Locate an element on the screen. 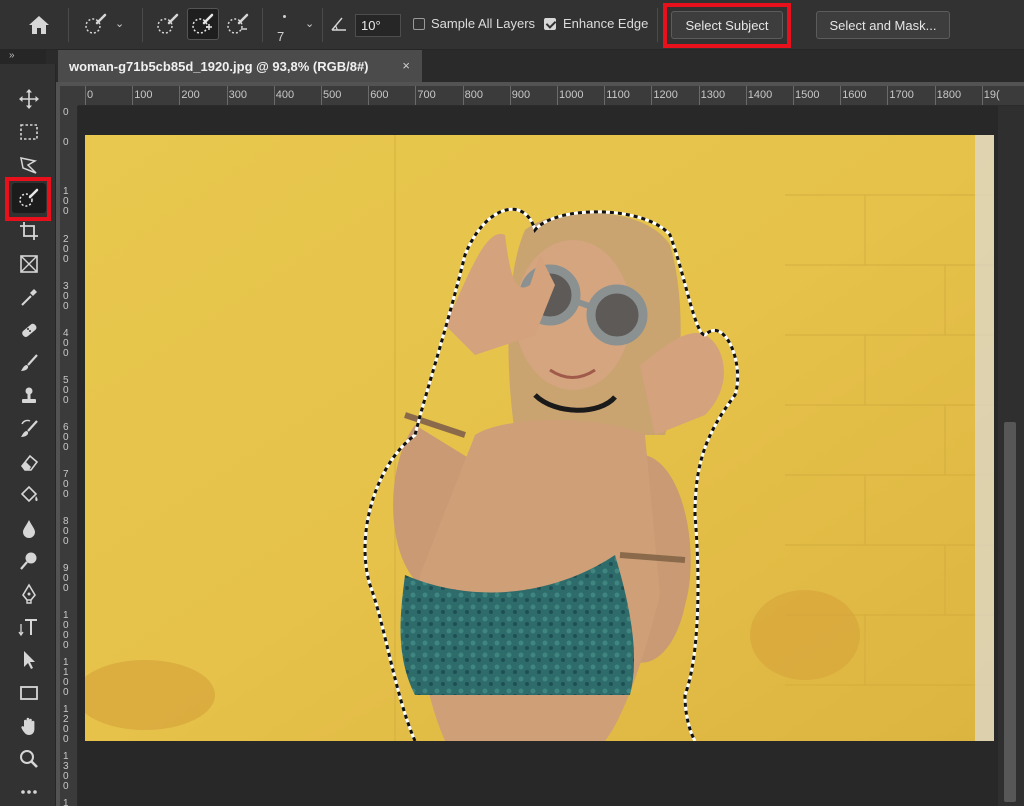  ruler-tick-label: 1800 is located at coordinates (949, 95).